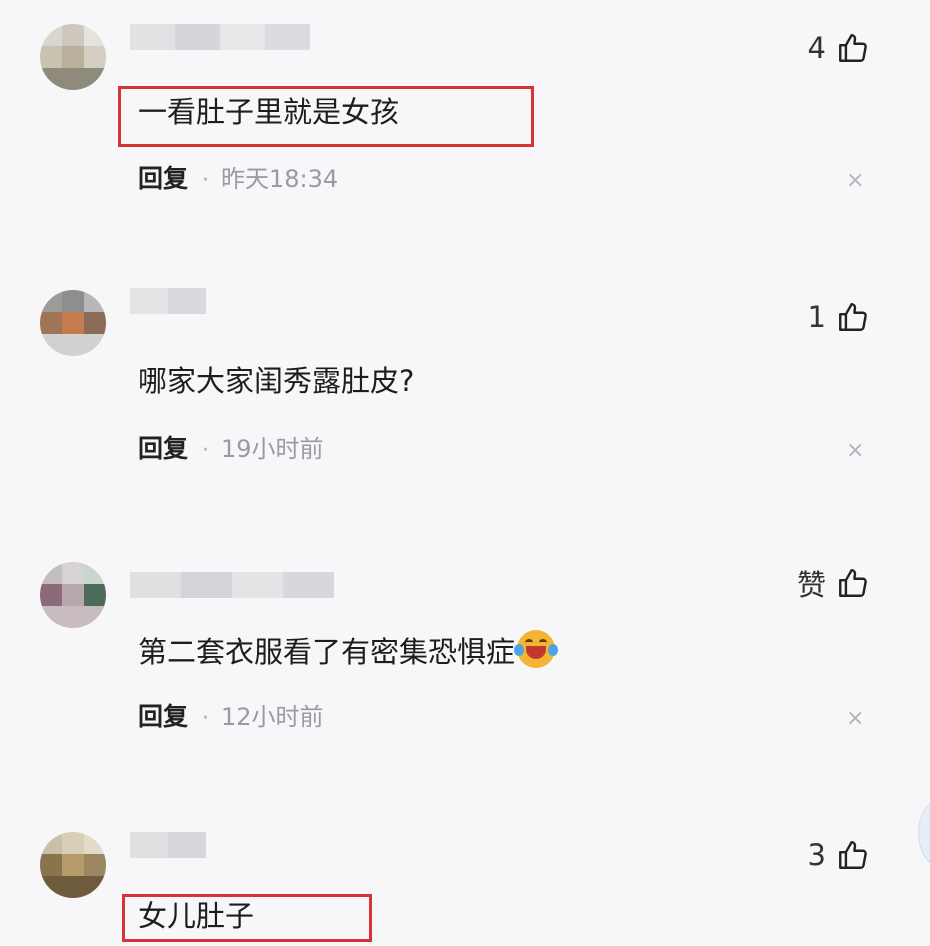  Describe the element at coordinates (816, 855) in the screenshot. I see `like-count: 3` at that location.